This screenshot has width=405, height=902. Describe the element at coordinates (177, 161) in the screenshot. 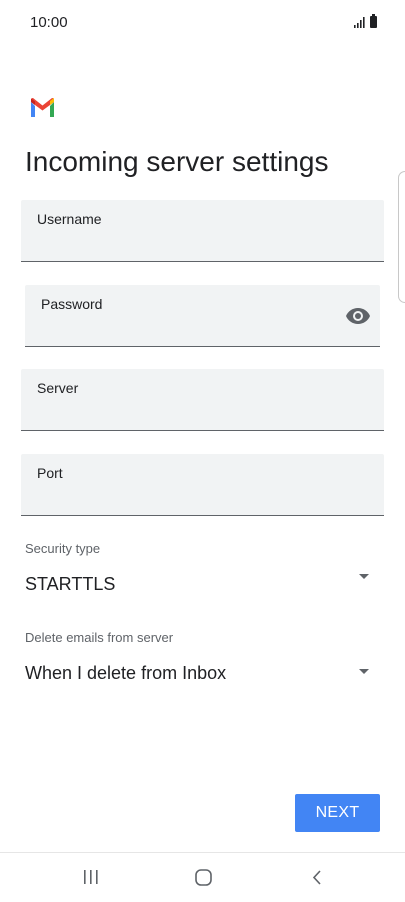

I see `page-title: Incoming server settings` at that location.